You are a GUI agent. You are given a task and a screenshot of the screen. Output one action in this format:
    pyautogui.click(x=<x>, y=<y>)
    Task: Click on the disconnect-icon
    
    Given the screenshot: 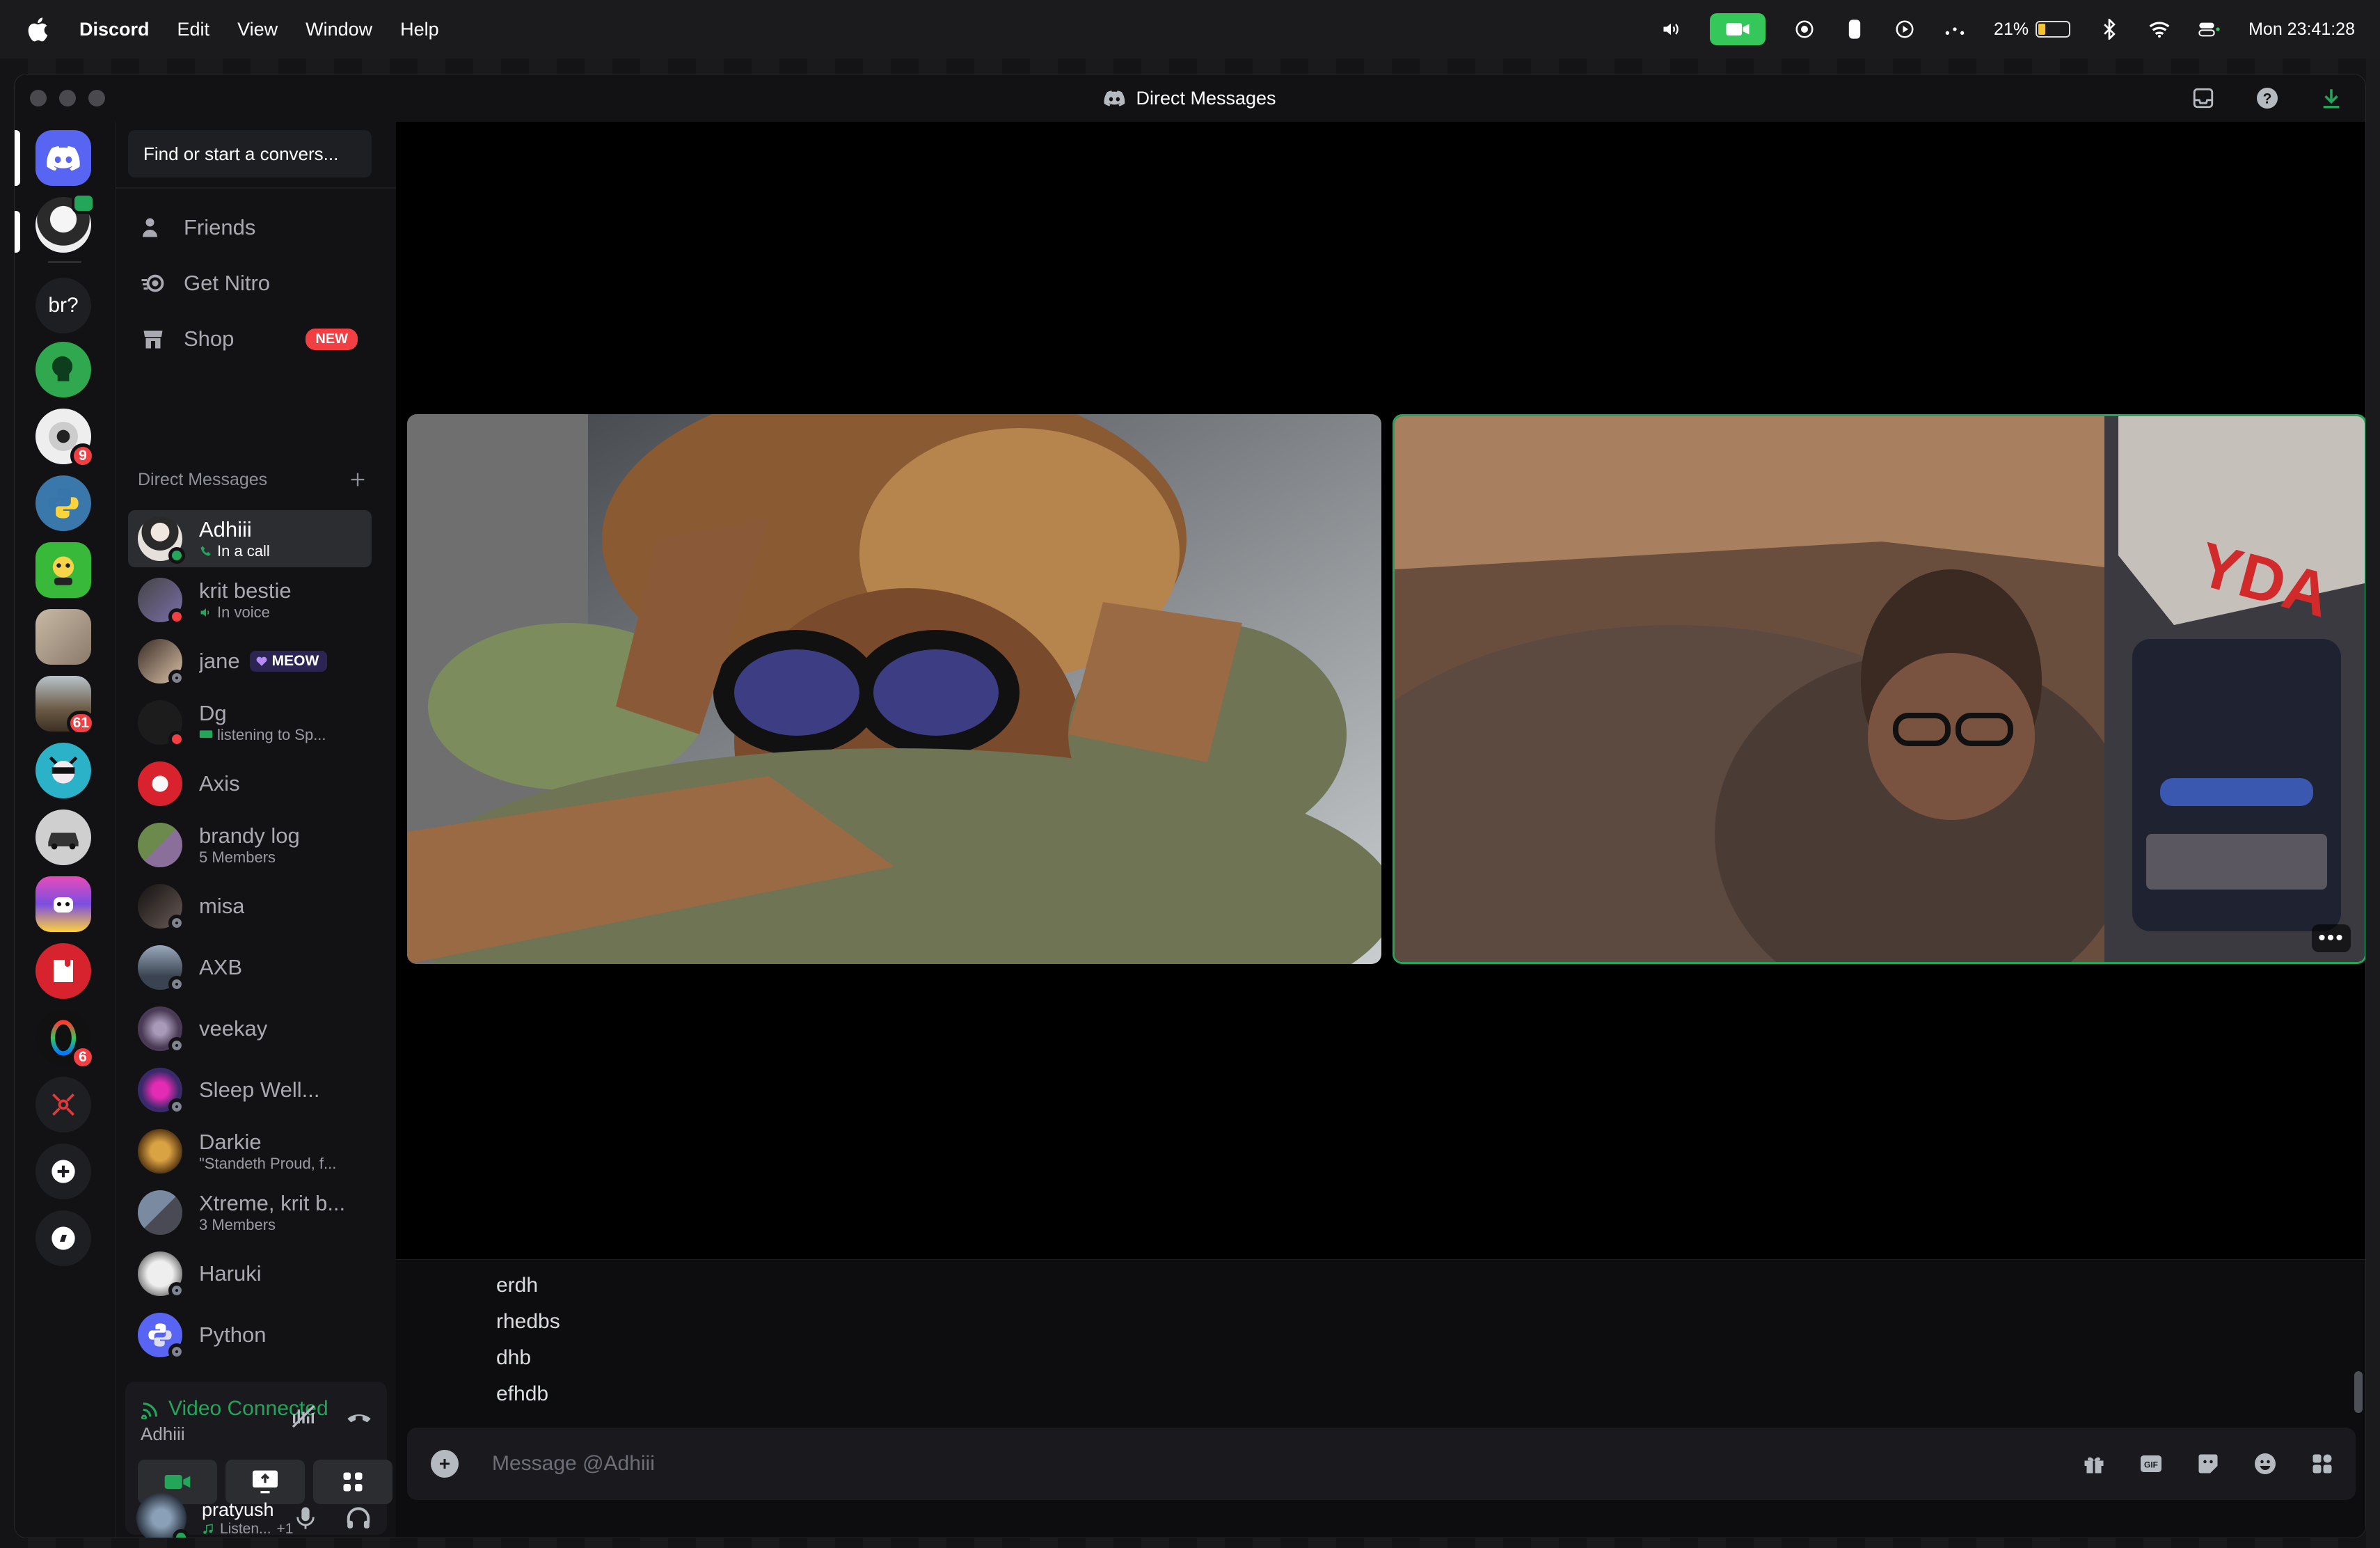 What is the action you would take?
    pyautogui.click(x=359, y=1416)
    